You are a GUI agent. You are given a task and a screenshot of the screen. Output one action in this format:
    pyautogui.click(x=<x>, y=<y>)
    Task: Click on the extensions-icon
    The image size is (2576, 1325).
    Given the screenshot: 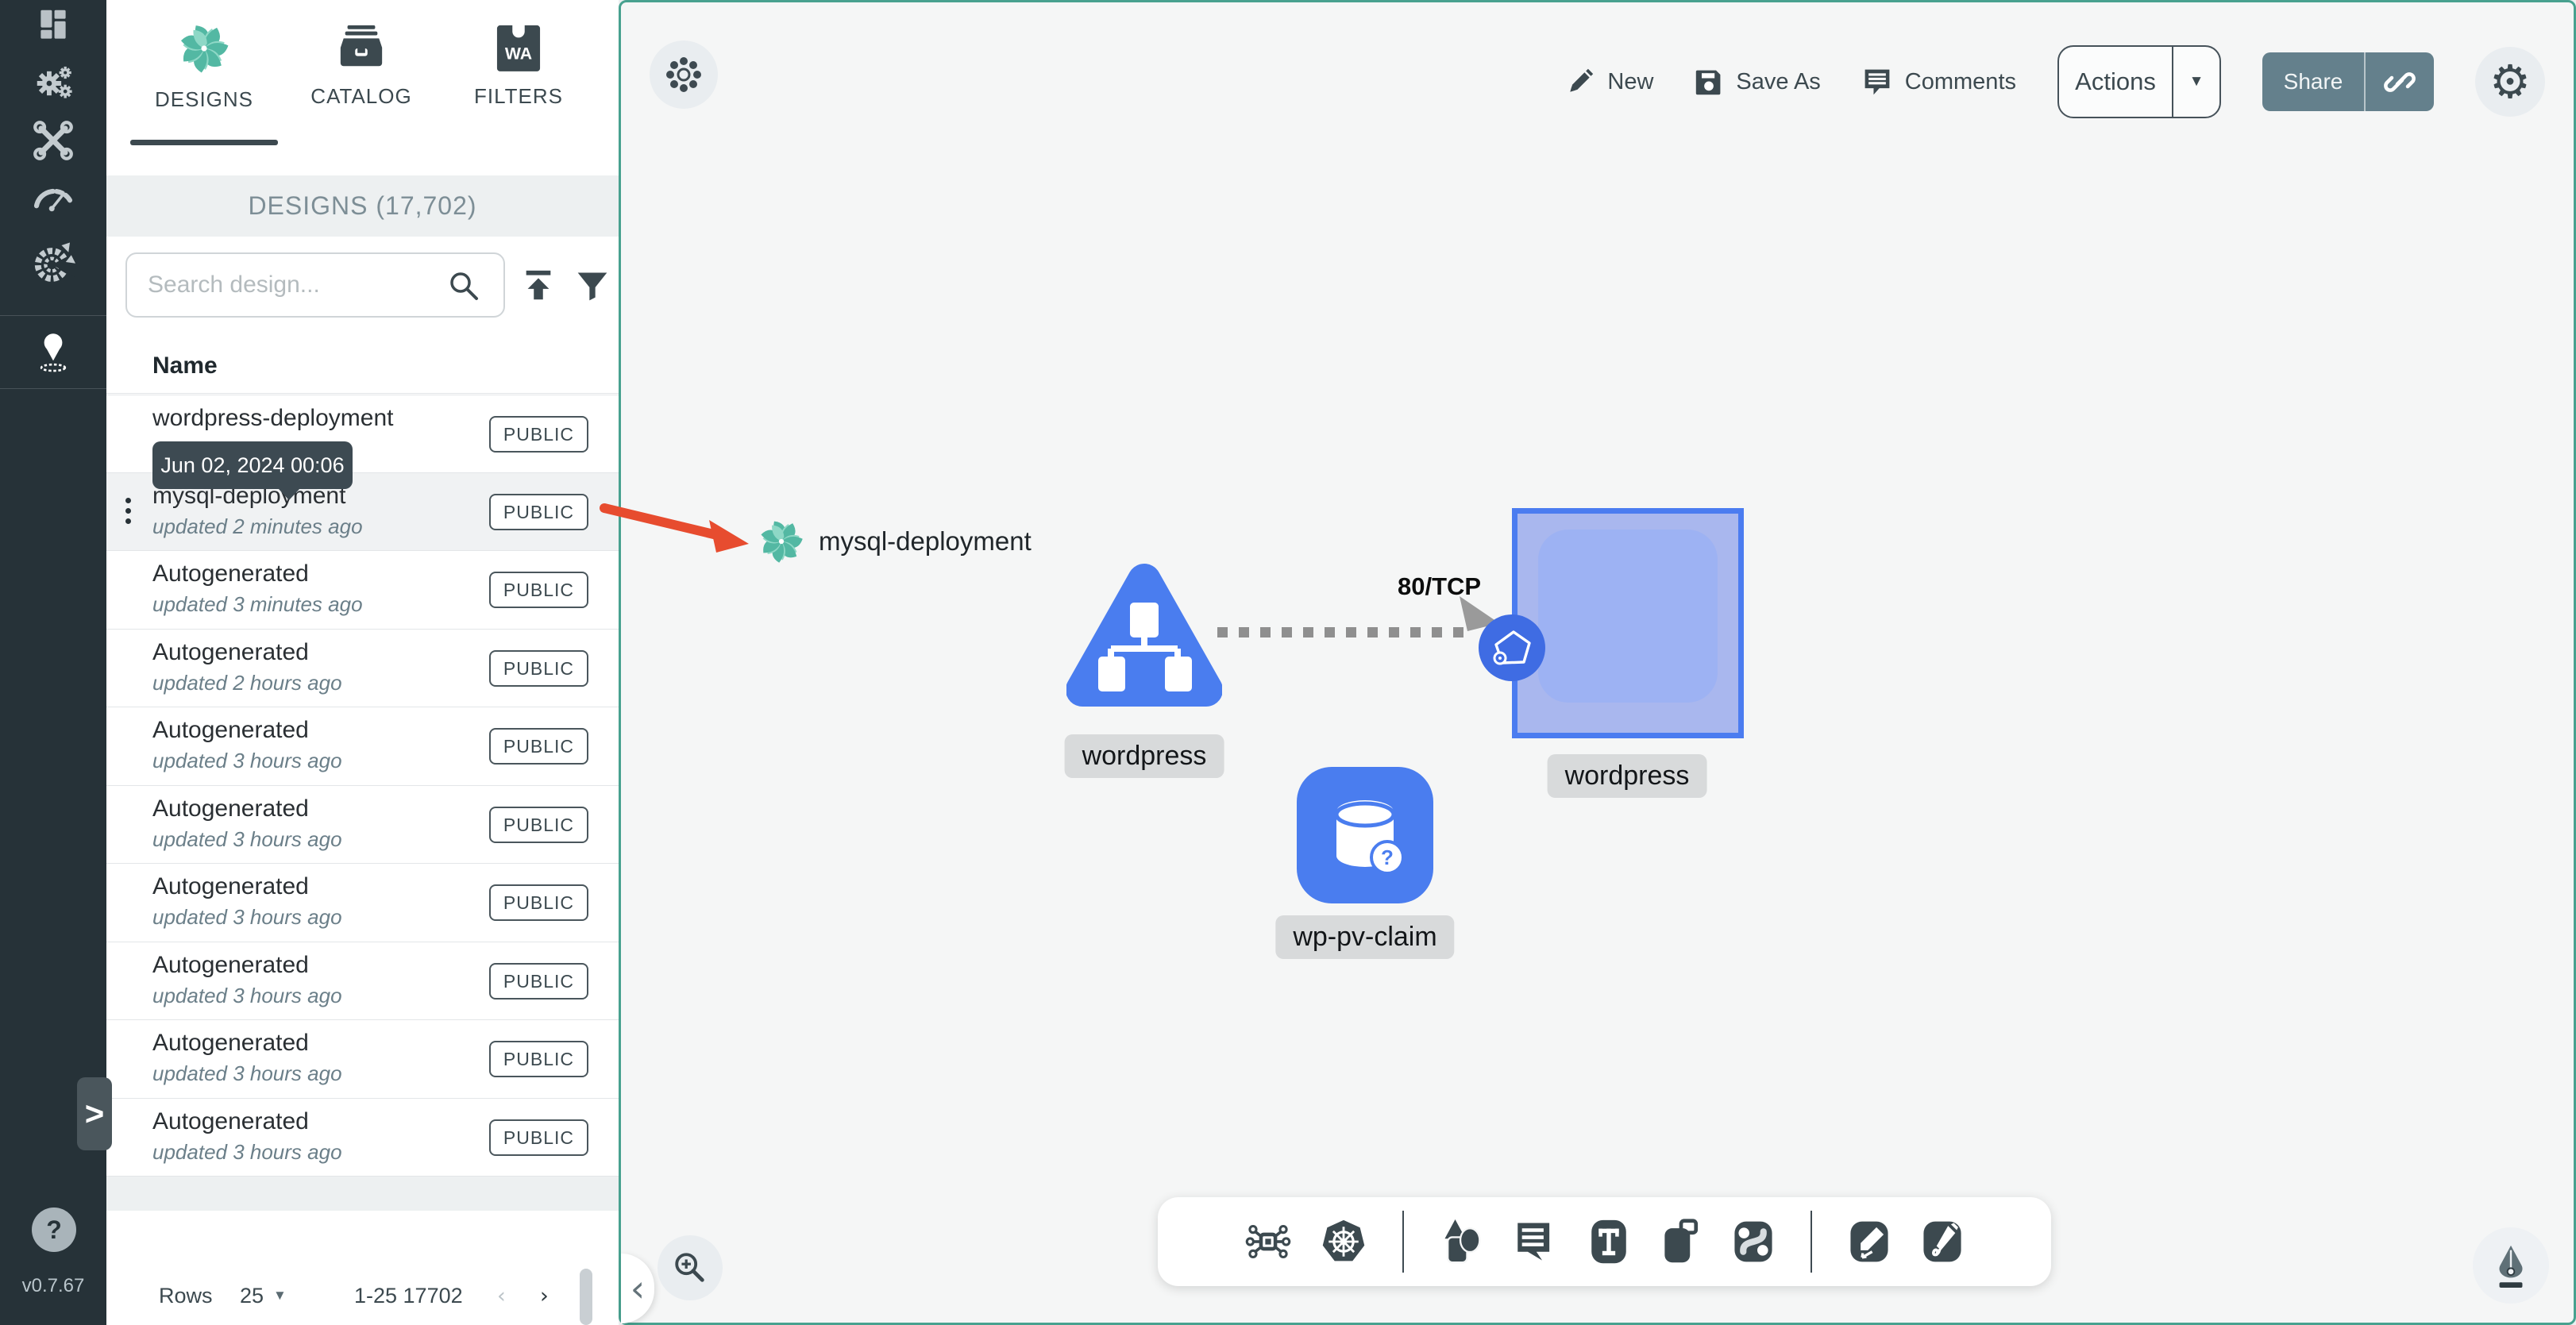 What is the action you would take?
    pyautogui.click(x=53, y=262)
    